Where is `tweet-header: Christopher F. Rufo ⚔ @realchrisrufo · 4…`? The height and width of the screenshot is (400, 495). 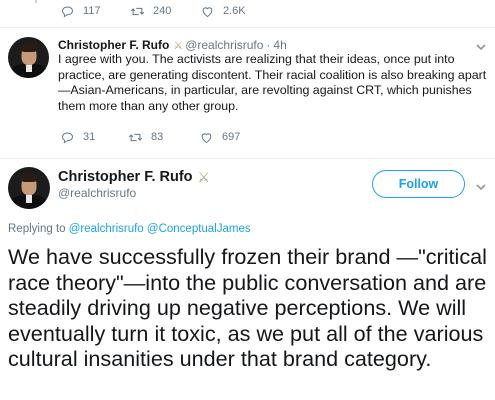 tweet-header: Christopher F. Rufo ⚔ @realchrisrufo · 4… is located at coordinates (172, 45).